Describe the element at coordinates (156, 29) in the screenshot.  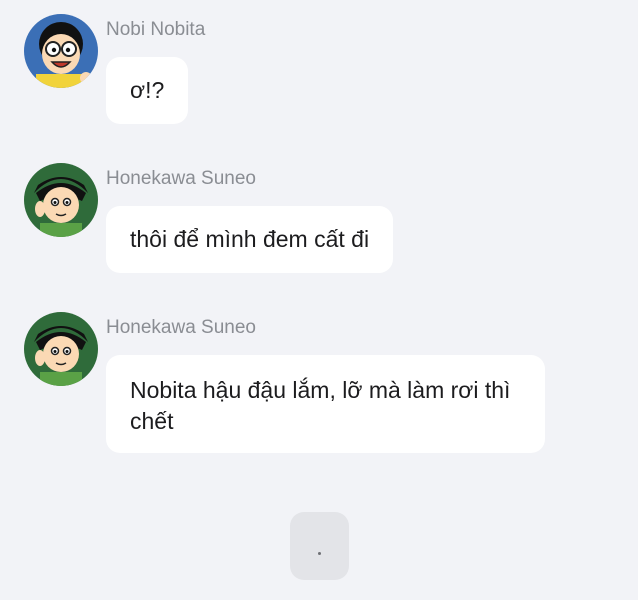
I see `sender-name: Nobi Nobita` at that location.